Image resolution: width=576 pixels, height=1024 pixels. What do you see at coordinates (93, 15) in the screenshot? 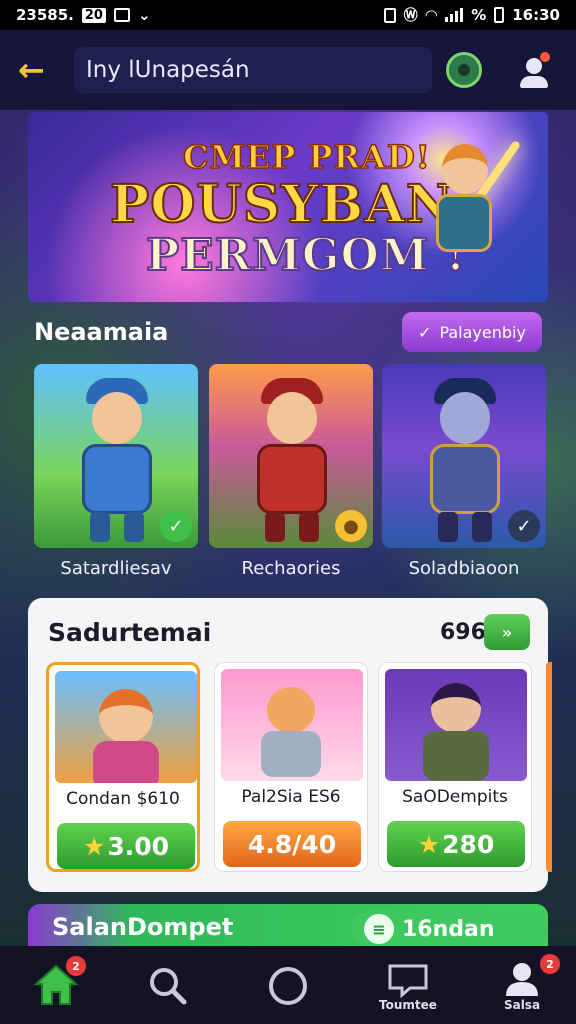
I see `status-badge: 20` at bounding box center [93, 15].